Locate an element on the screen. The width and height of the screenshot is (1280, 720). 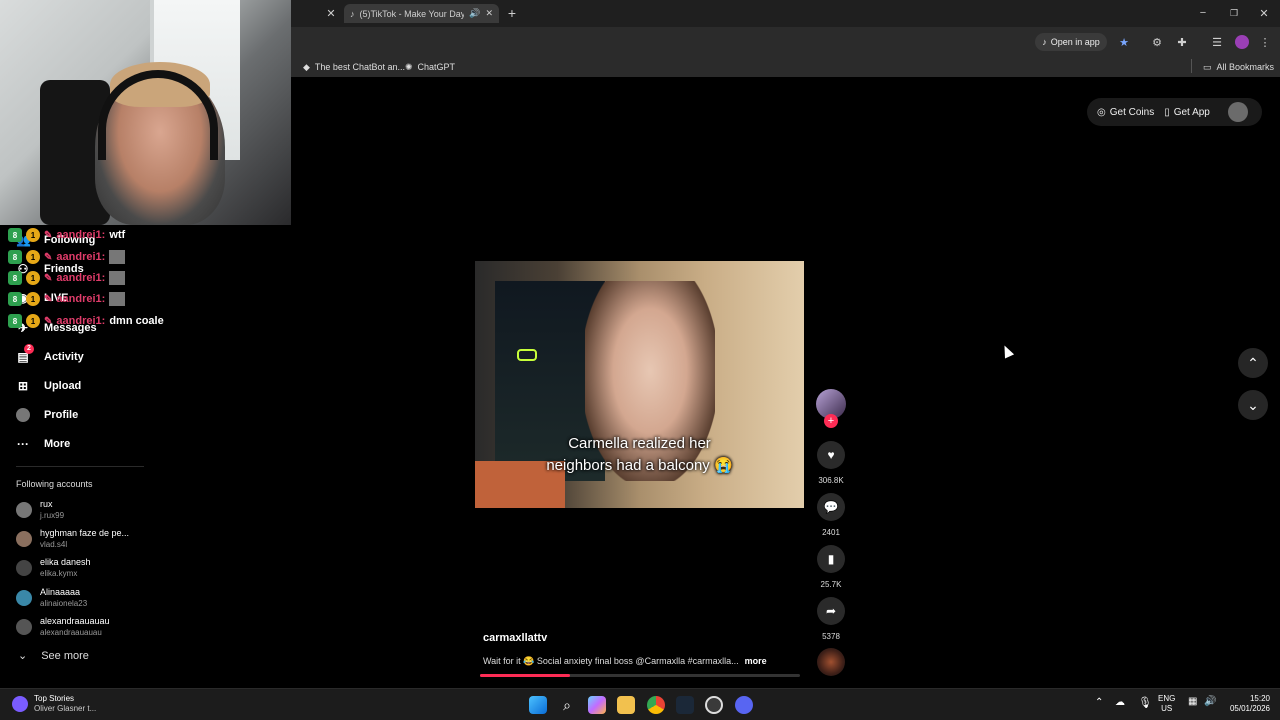
music-disc-icon is located at coordinates (831, 662).